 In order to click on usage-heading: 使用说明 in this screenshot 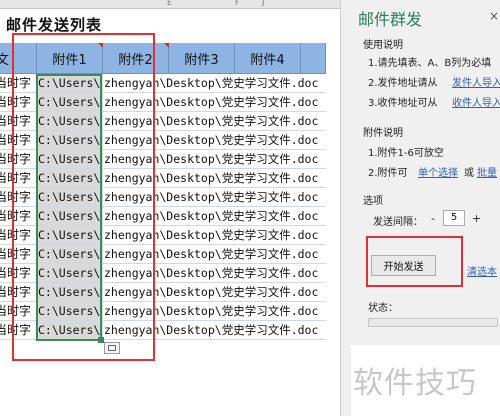, I will do `click(383, 45)`.